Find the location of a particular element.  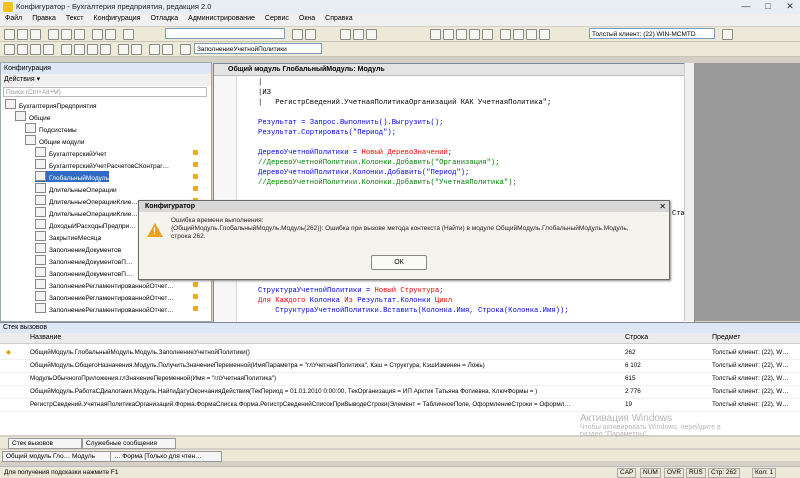

lock-icon is located at coordinates (195, 164).